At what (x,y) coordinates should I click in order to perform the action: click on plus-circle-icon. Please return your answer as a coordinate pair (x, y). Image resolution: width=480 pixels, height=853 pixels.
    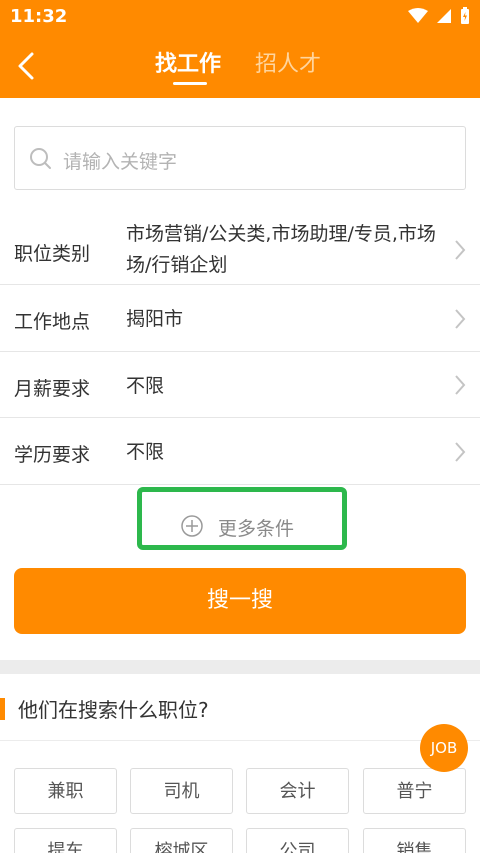
    Looking at the image, I should click on (192, 526).